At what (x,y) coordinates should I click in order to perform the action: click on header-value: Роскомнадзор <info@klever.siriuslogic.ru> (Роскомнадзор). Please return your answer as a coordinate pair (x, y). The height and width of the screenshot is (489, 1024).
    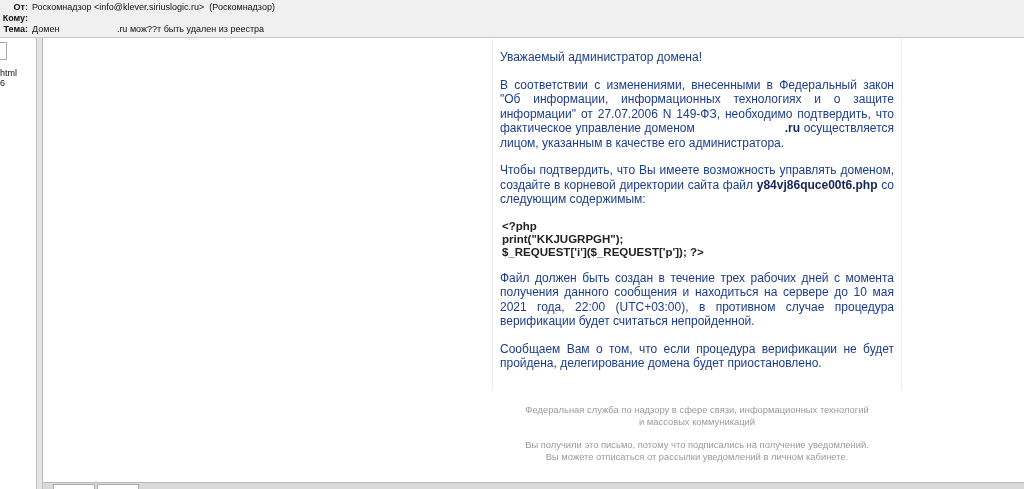
    Looking at the image, I should click on (153, 7).